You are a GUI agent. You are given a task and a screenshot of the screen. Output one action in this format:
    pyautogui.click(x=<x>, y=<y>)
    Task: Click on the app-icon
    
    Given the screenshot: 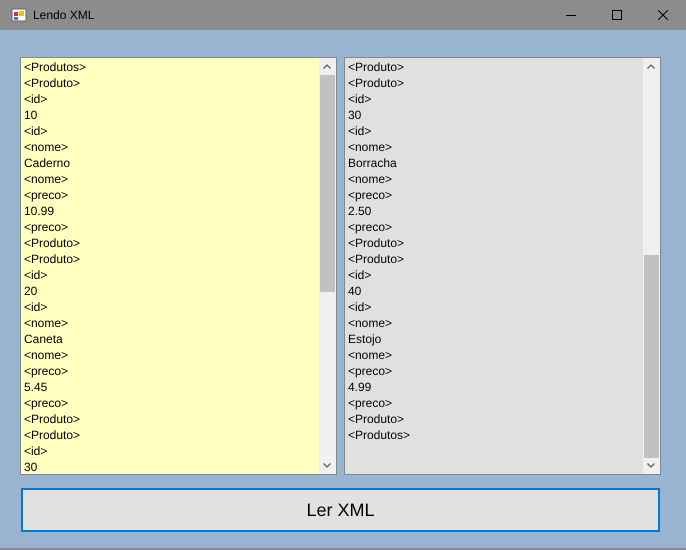 What is the action you would take?
    pyautogui.click(x=19, y=15)
    